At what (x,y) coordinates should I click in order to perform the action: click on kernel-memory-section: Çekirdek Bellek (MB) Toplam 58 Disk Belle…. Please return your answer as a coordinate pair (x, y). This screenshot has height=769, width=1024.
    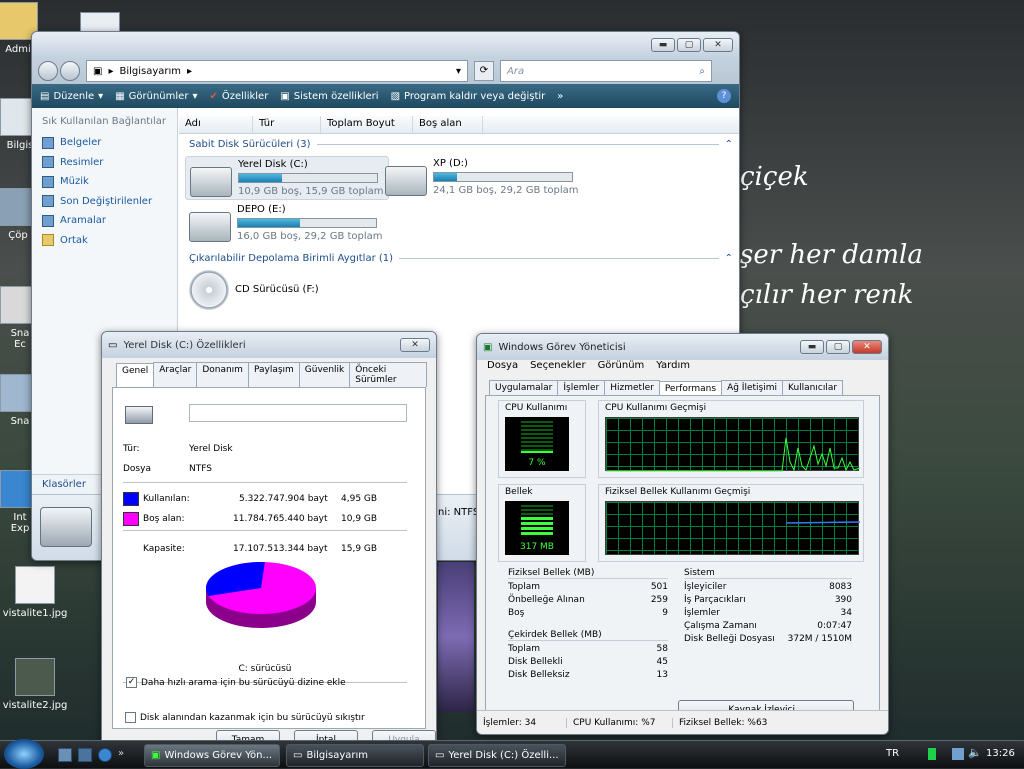
    Looking at the image, I should click on (588, 656).